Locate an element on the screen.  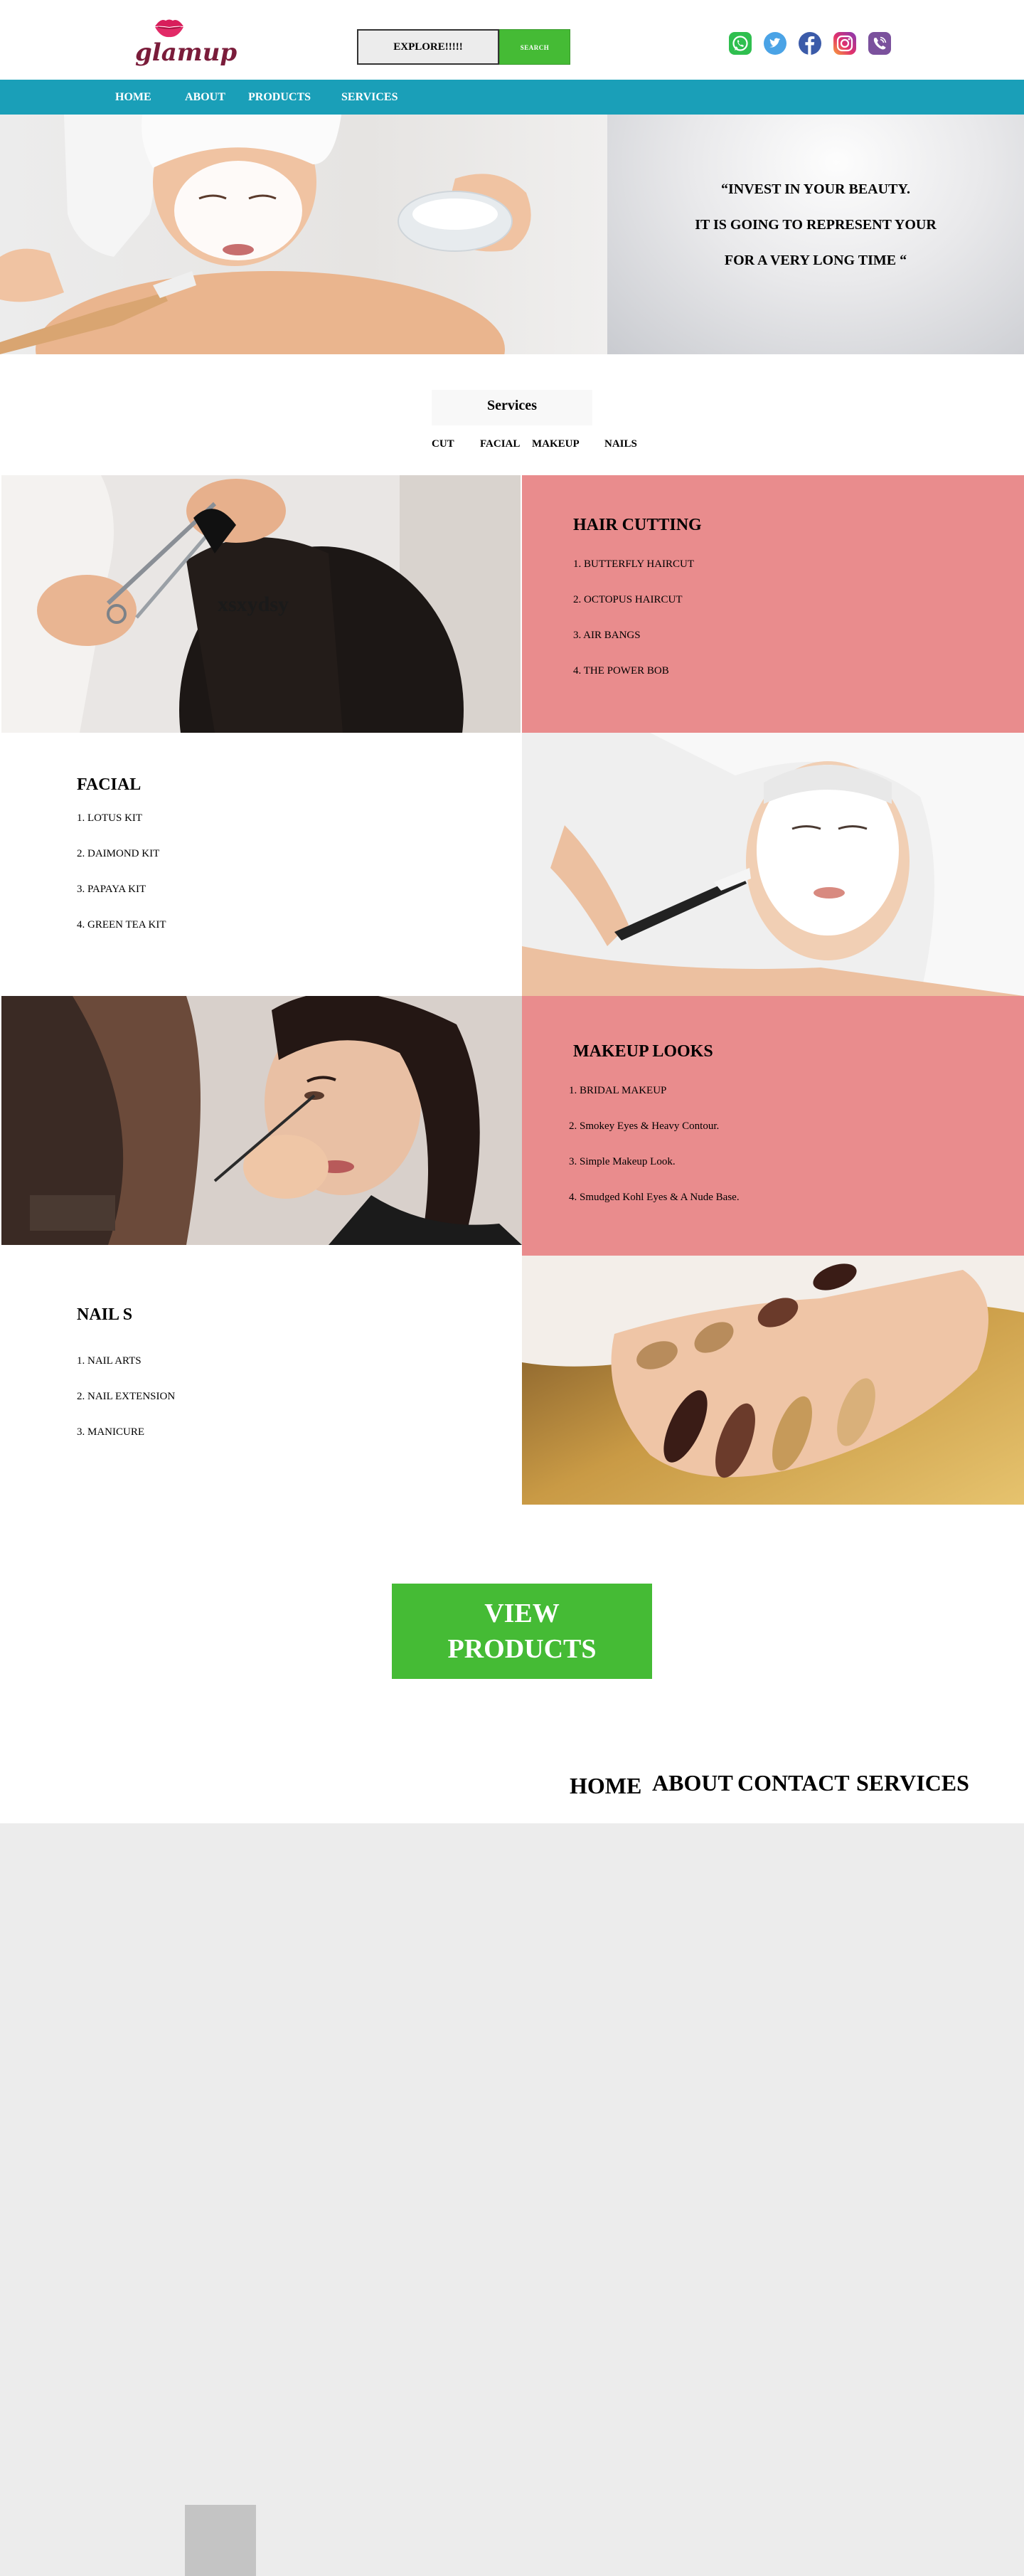
main-nav: HOME ABOUT PRODUCTS SERVICES is located at coordinates (512, 98).